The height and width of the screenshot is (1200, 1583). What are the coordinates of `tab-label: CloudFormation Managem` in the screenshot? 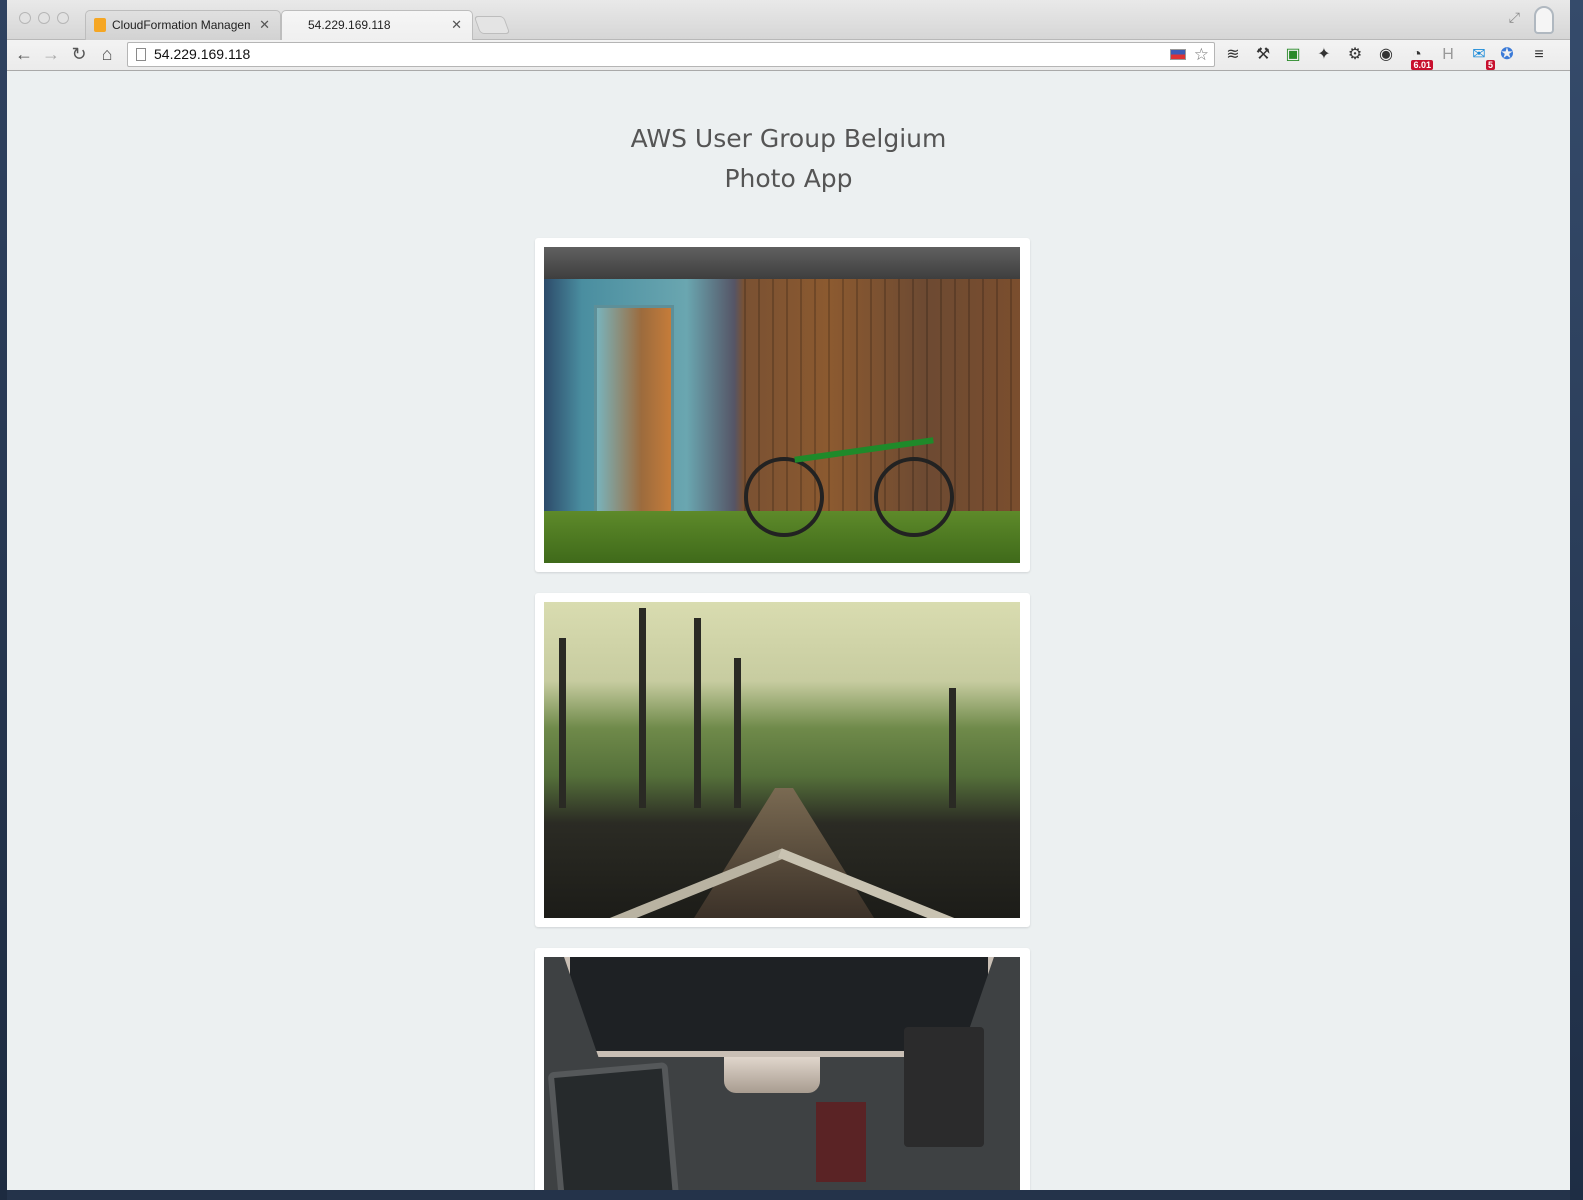 It's located at (181, 25).